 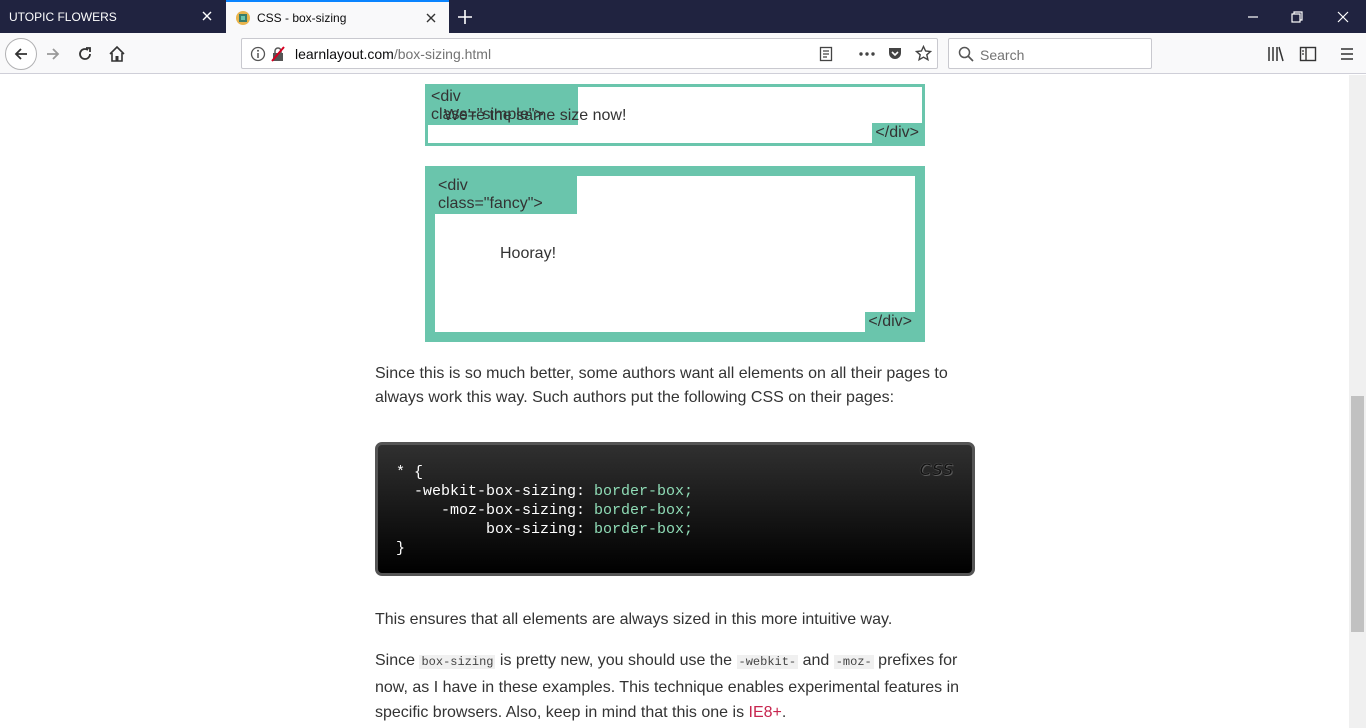 What do you see at coordinates (495, 529) in the screenshot?
I see `code-property: box-sizing:` at bounding box center [495, 529].